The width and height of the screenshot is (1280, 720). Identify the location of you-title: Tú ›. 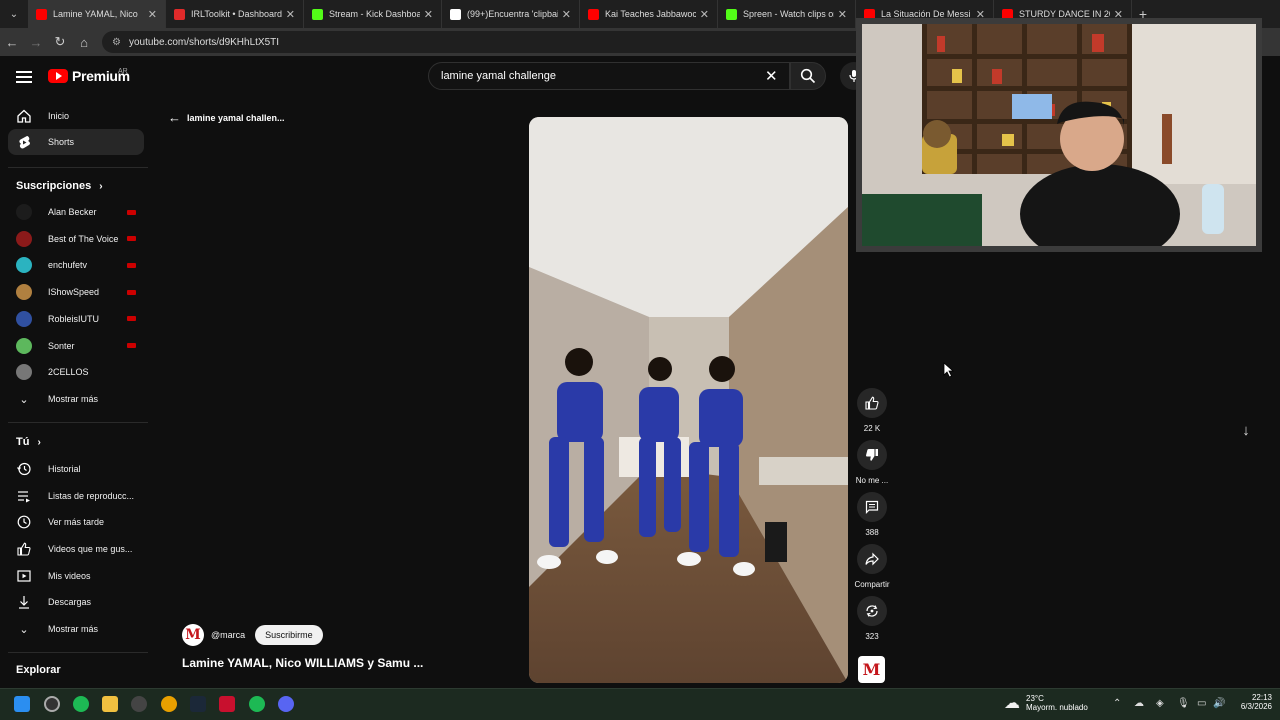
(28, 442).